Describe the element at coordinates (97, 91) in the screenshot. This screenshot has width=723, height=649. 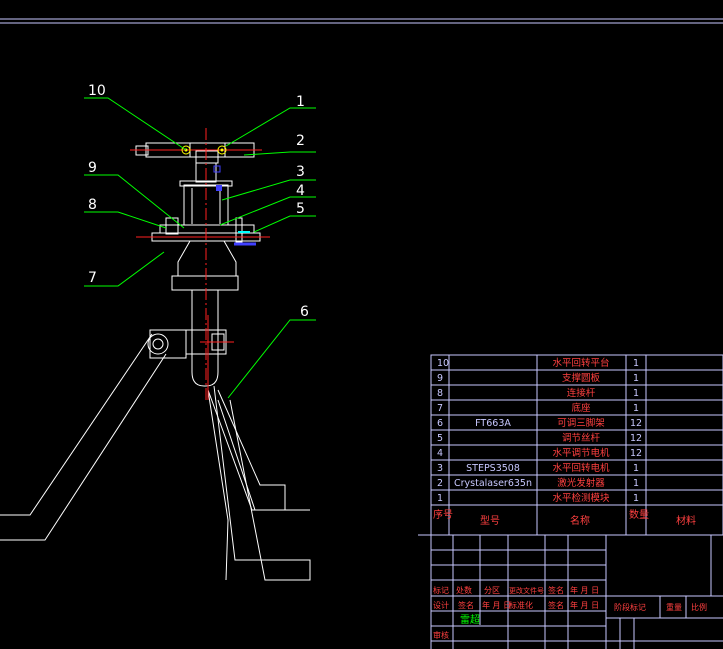
I see `part-label-10: 10` at that location.